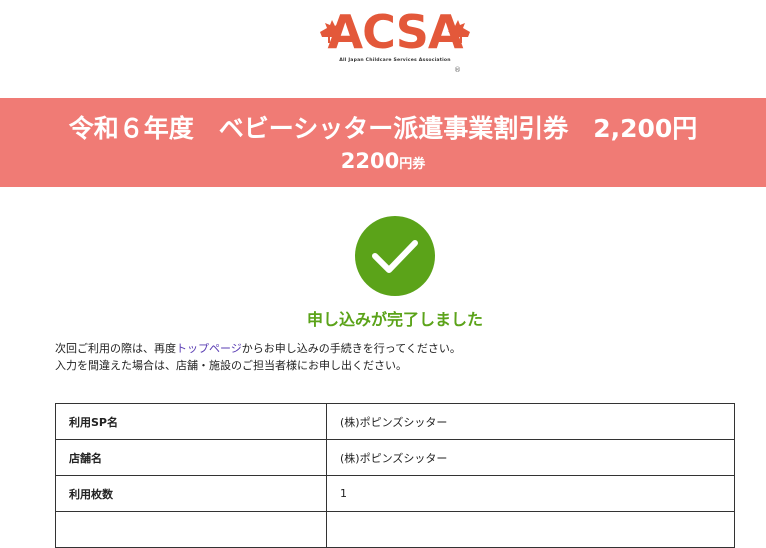  I want to click on message-text: 次回ご利用の際は、再度, so click(115, 348).